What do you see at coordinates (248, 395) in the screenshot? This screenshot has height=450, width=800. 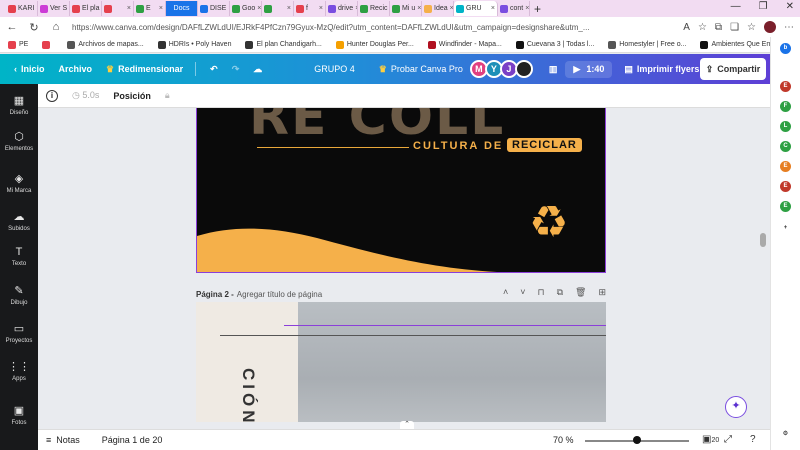 I see `vertical-title-text: CIÓN` at bounding box center [248, 395].